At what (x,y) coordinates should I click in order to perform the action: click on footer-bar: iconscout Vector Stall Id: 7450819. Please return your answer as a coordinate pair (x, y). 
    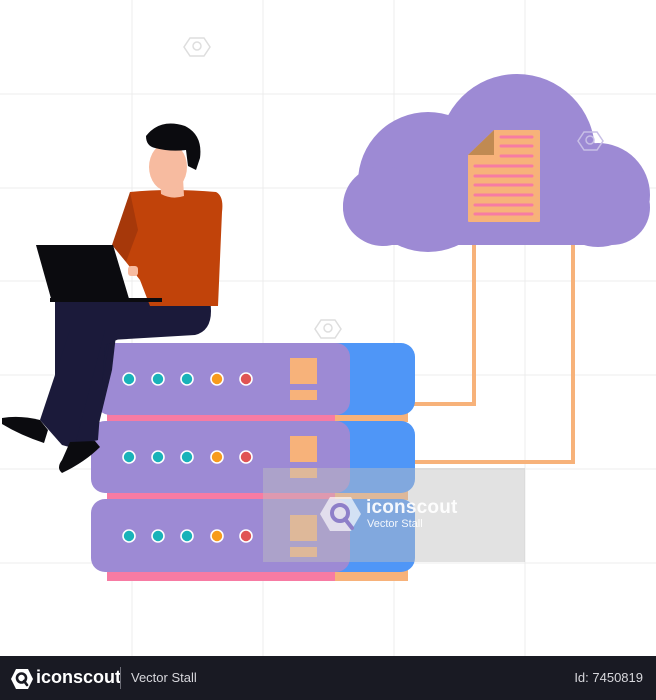
    Looking at the image, I should click on (328, 678).